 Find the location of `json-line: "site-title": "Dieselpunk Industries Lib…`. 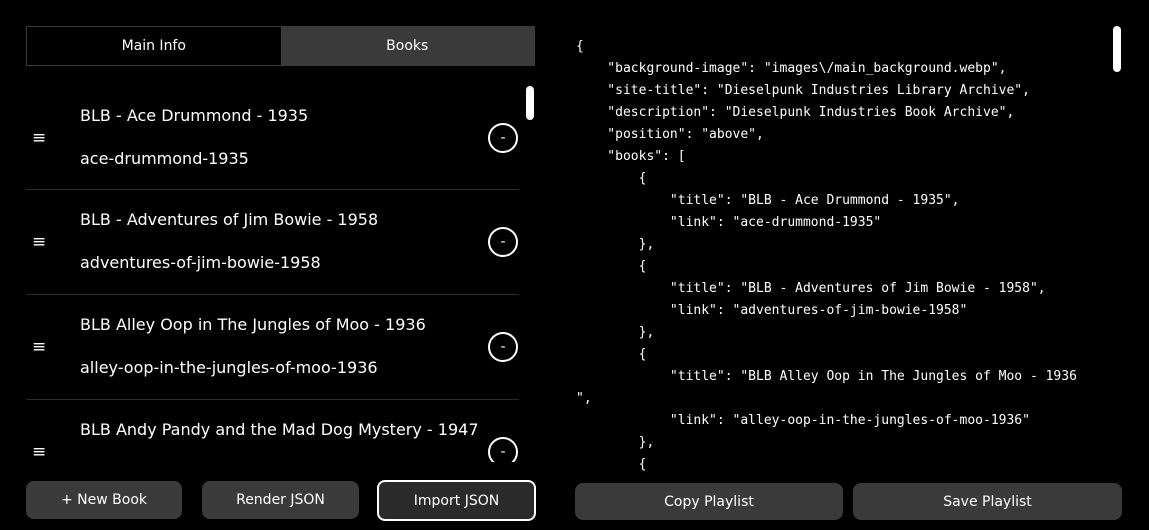

json-line: "site-title": "Dieselpunk Industries Lib… is located at coordinates (803, 90).